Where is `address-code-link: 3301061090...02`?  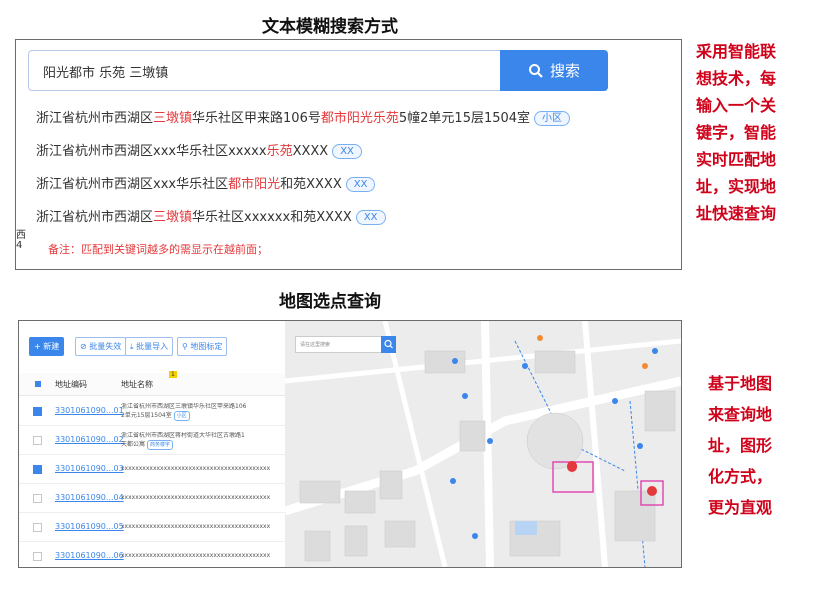
address-code-link: 3301061090...02 is located at coordinates (89, 439).